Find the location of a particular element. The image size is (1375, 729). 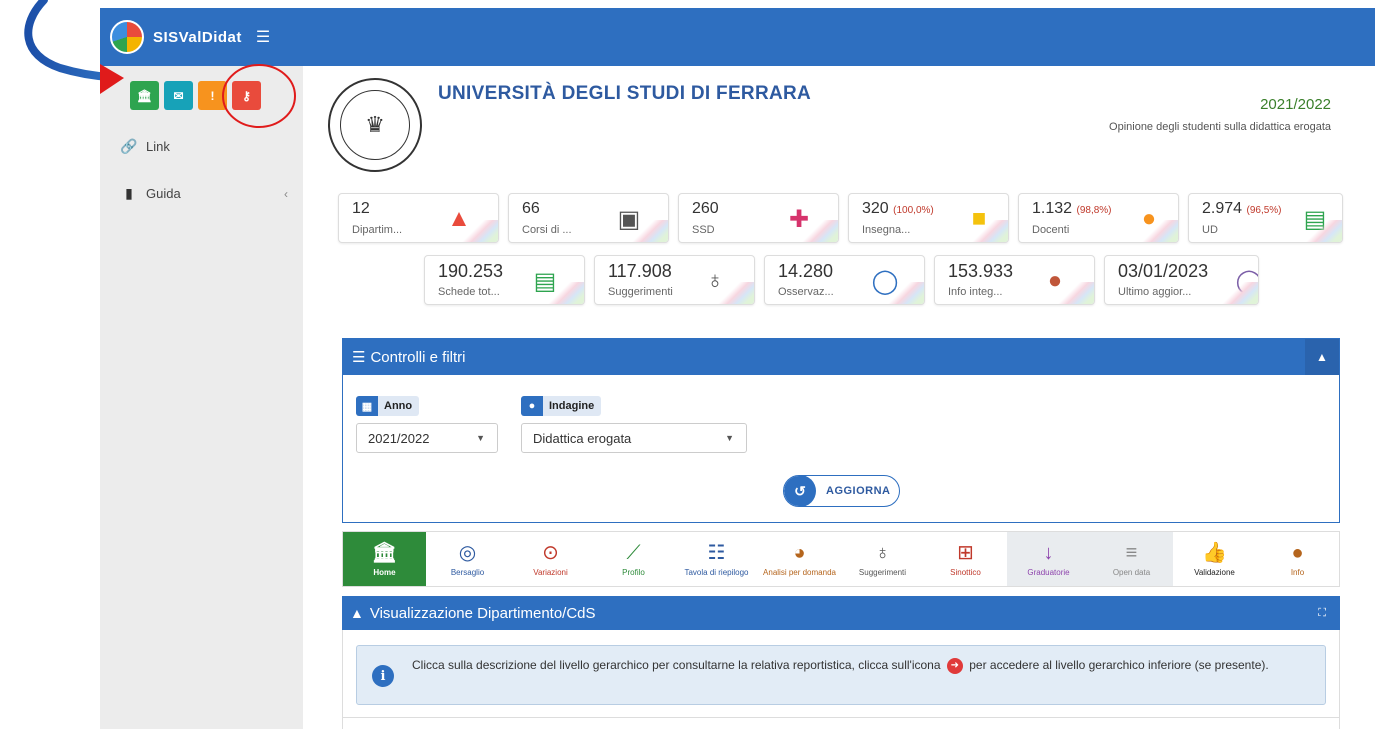

file-icon: ▤ is located at coordinates (545, 281).